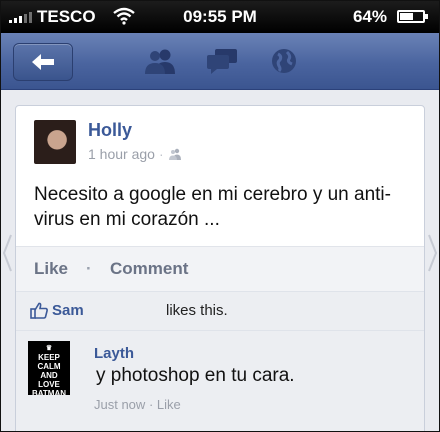 The width and height of the screenshot is (440, 432). What do you see at coordinates (195, 375) in the screenshot?
I see `comment-text: y photoshop en tu cara.` at bounding box center [195, 375].